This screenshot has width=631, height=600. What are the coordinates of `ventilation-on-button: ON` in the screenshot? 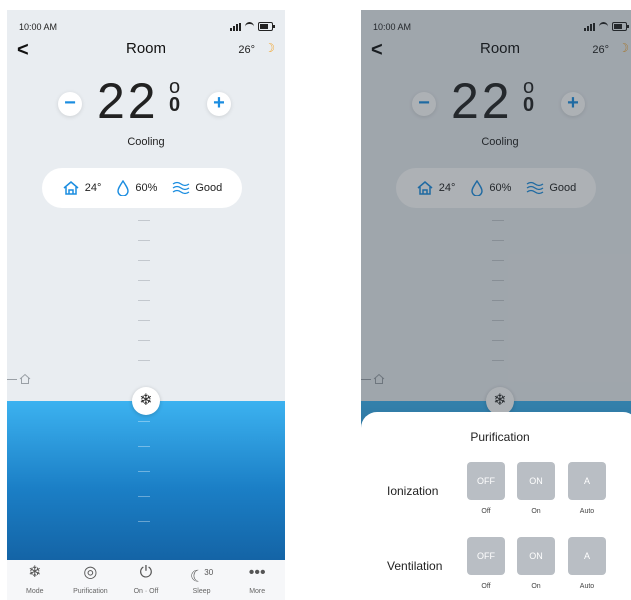 It's located at (536, 556).